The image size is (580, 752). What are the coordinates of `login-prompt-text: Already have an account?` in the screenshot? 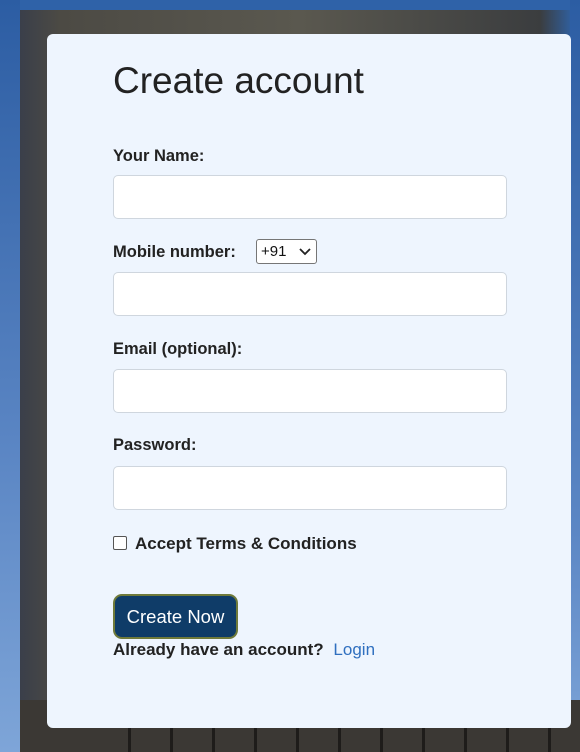 It's located at (218, 649).